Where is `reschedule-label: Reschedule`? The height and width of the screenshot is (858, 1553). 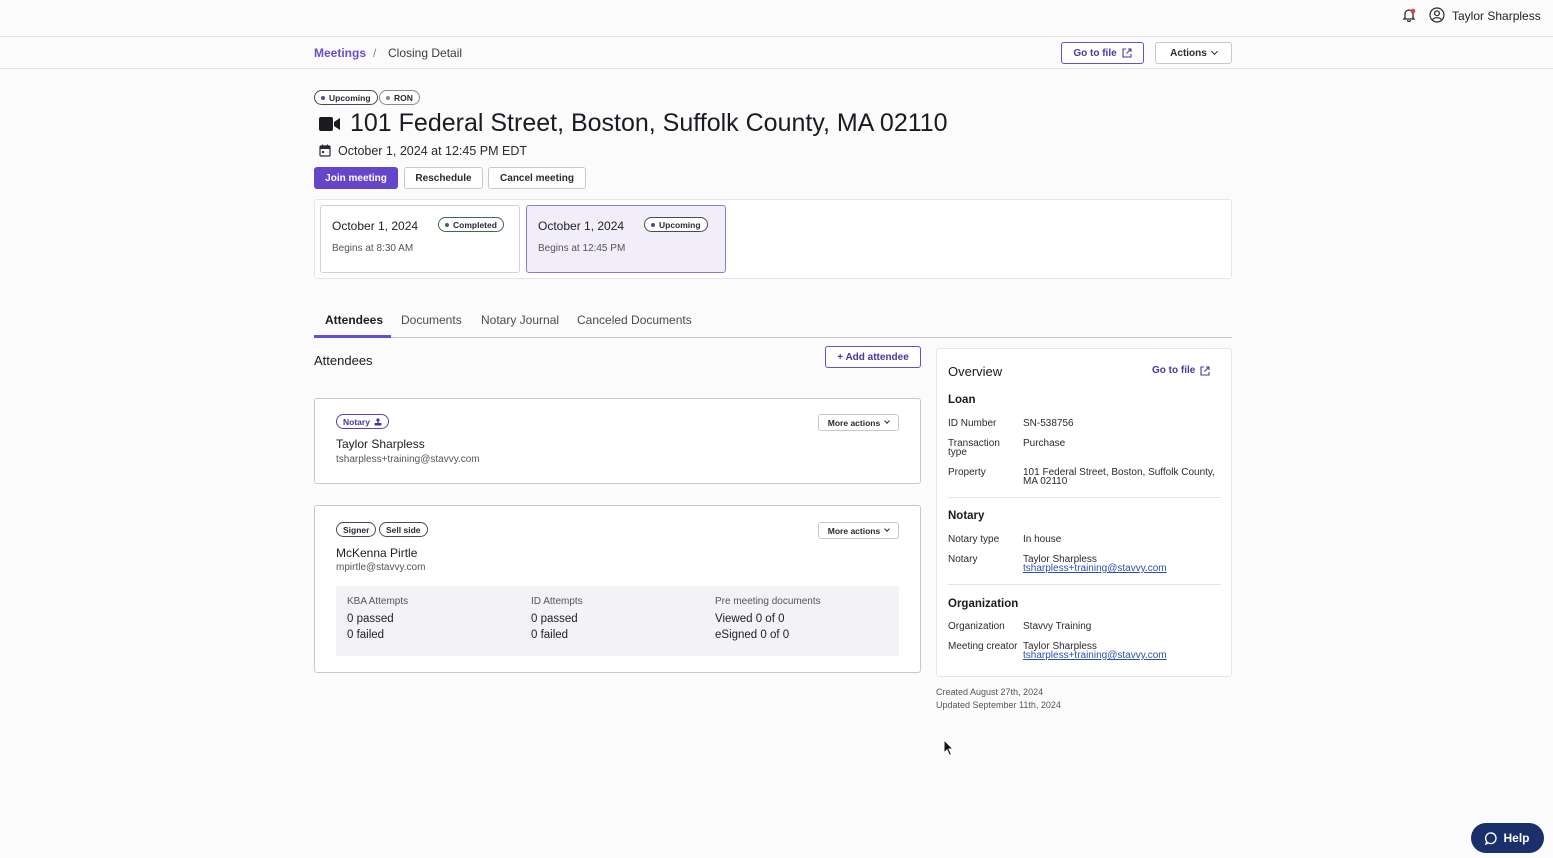
reschedule-label: Reschedule is located at coordinates (443, 178).